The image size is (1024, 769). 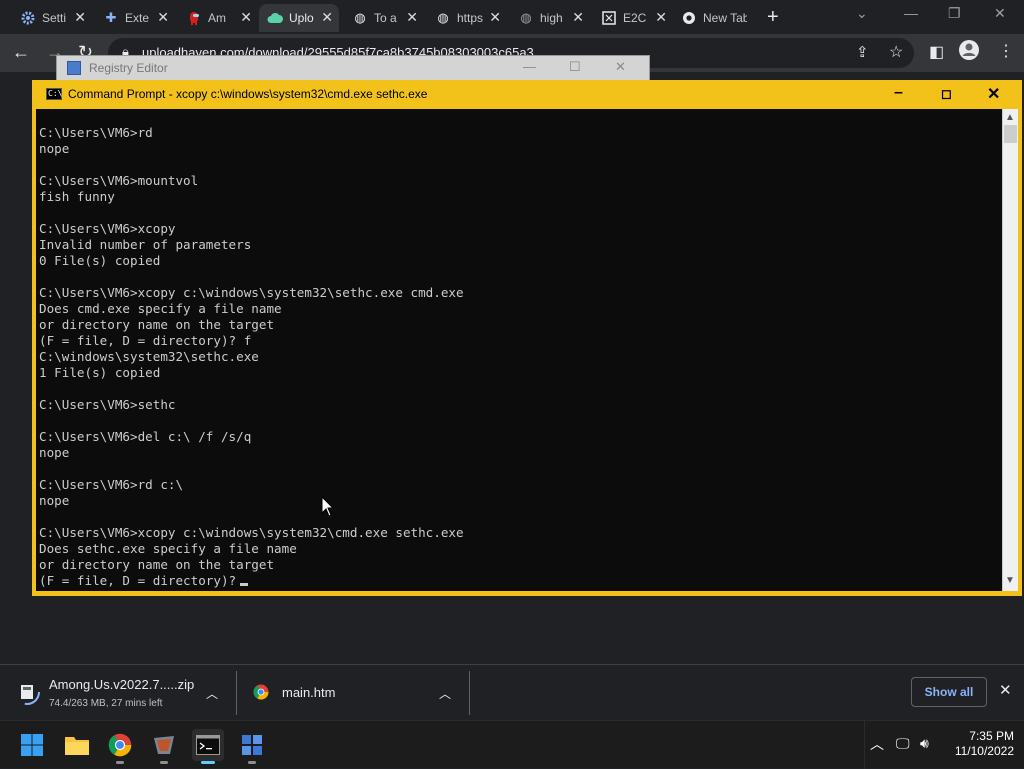 I want to click on tab-search-chevron-icon: ⌄, so click(x=862, y=13).